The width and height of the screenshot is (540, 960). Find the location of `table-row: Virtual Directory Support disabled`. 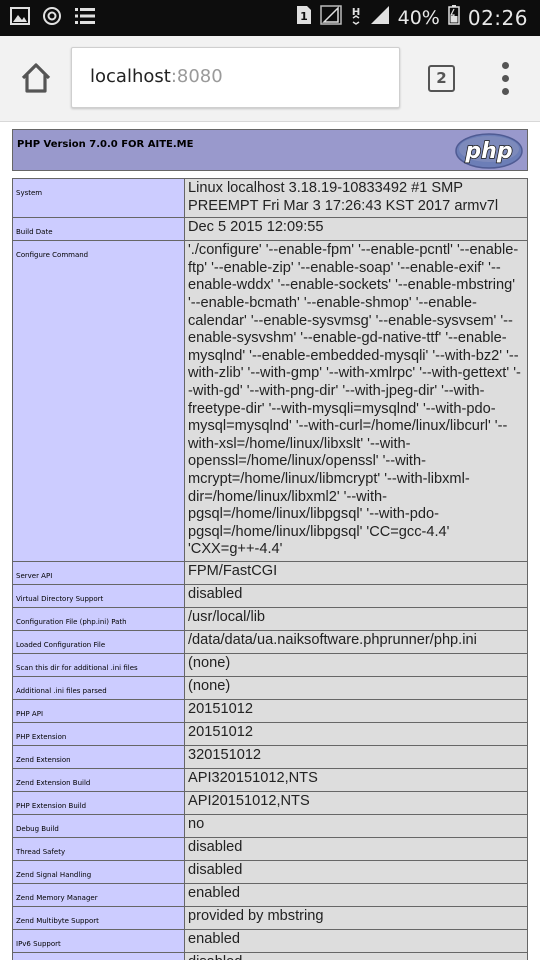

table-row: Virtual Directory Support disabled is located at coordinates (270, 595).